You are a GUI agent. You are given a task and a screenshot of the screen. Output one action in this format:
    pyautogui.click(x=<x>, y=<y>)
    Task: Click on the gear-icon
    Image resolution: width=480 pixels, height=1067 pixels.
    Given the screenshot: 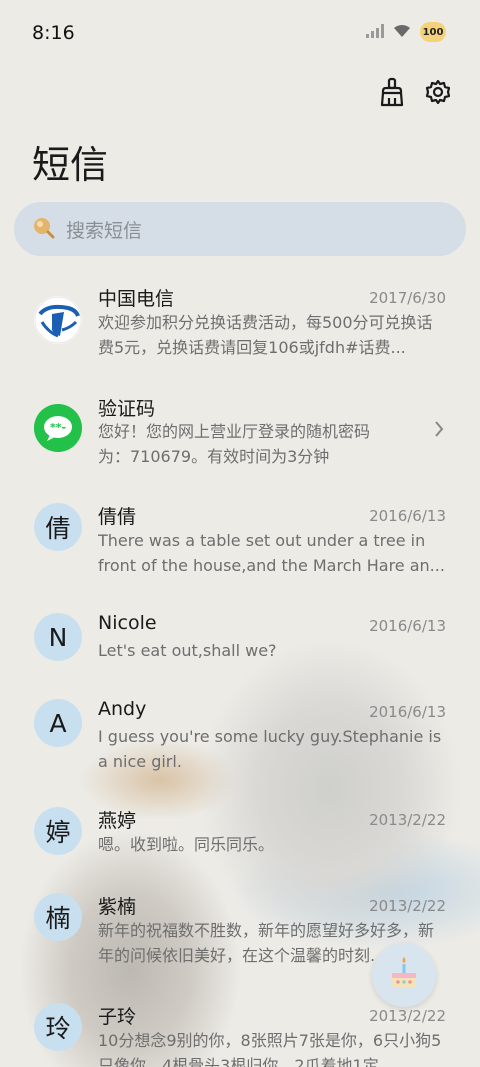 What is the action you would take?
    pyautogui.click(x=438, y=94)
    